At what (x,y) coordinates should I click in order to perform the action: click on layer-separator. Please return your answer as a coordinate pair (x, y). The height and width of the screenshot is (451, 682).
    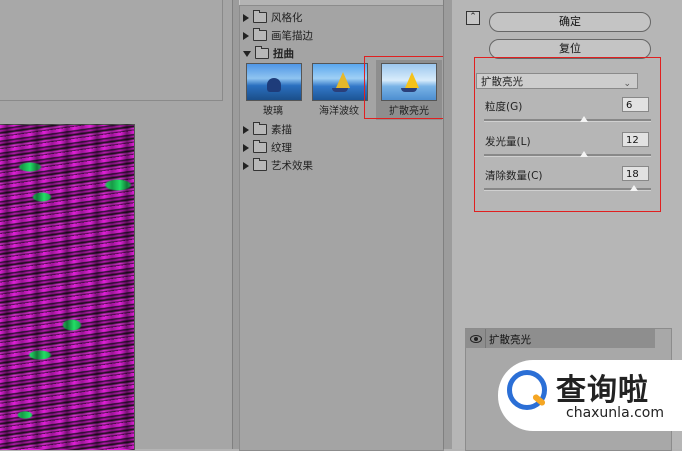
    Looking at the image, I should click on (485, 338).